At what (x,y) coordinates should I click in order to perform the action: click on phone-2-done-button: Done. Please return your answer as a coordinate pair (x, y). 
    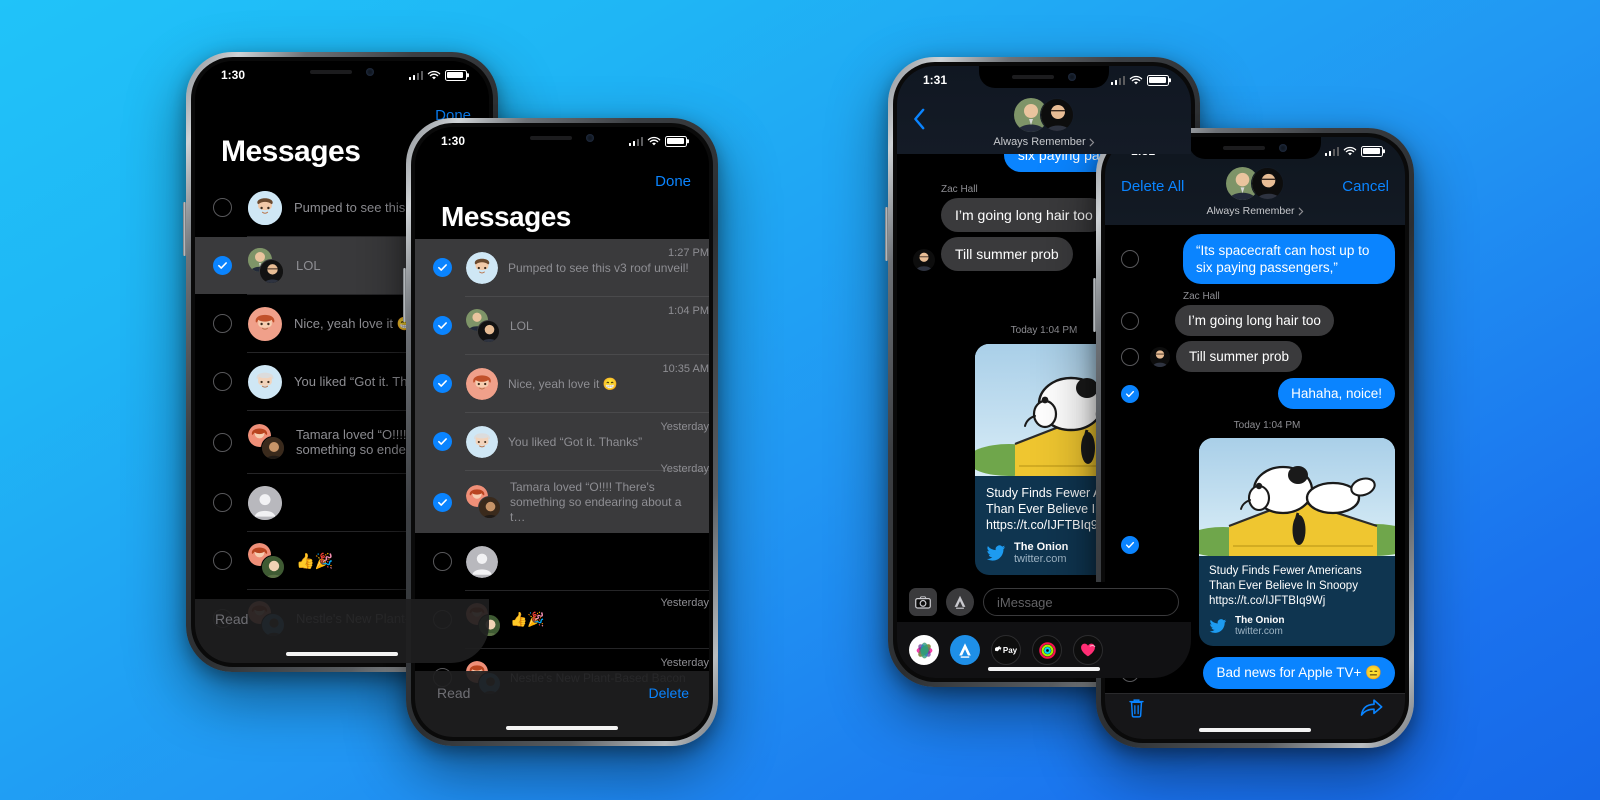
    Looking at the image, I should click on (673, 181).